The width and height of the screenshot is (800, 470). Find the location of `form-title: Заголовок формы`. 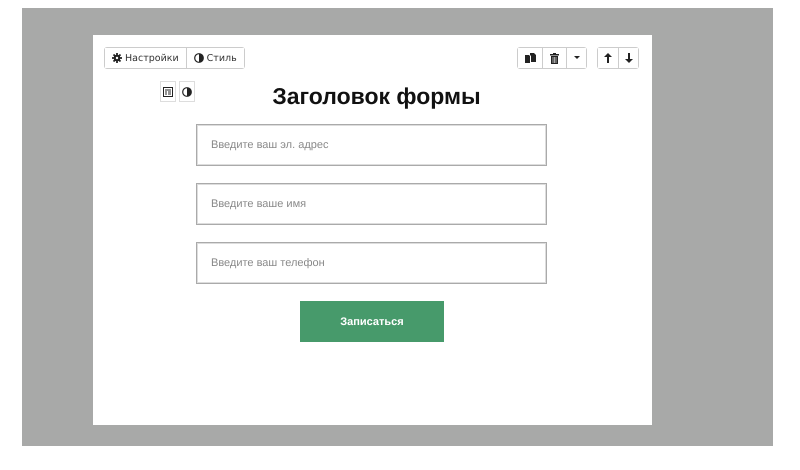

form-title: Заголовок формы is located at coordinates (376, 96).